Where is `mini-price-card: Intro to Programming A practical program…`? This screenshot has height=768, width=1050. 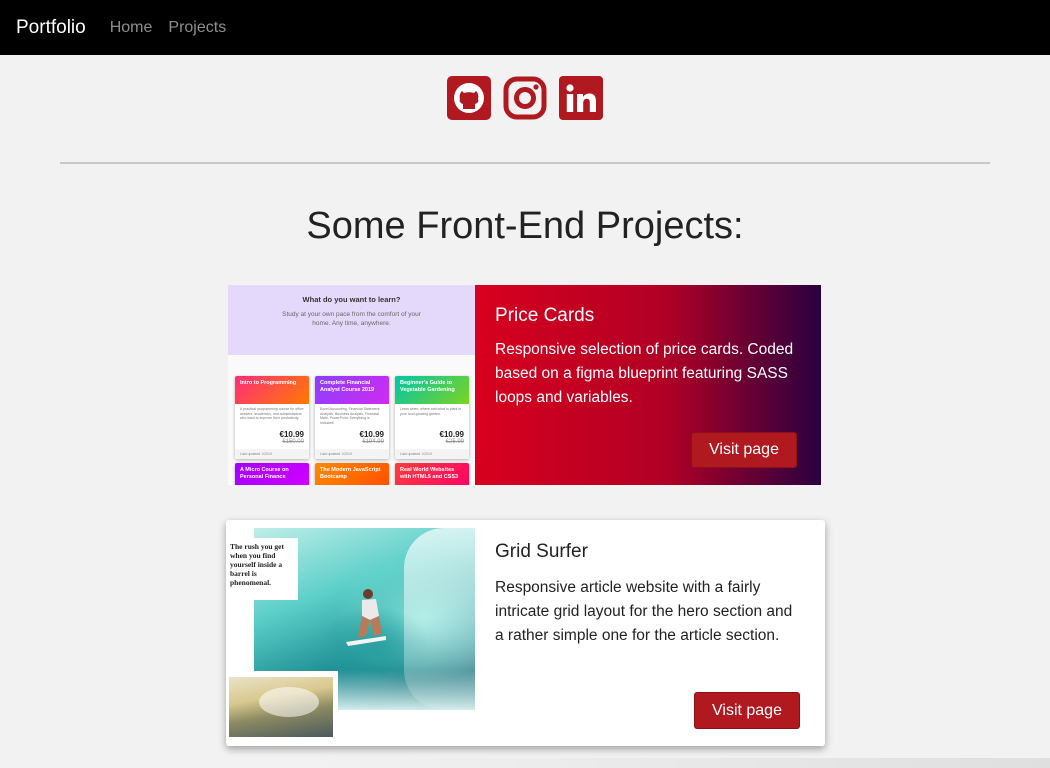 mini-price-card: Intro to Programming A practical program… is located at coordinates (272, 417).